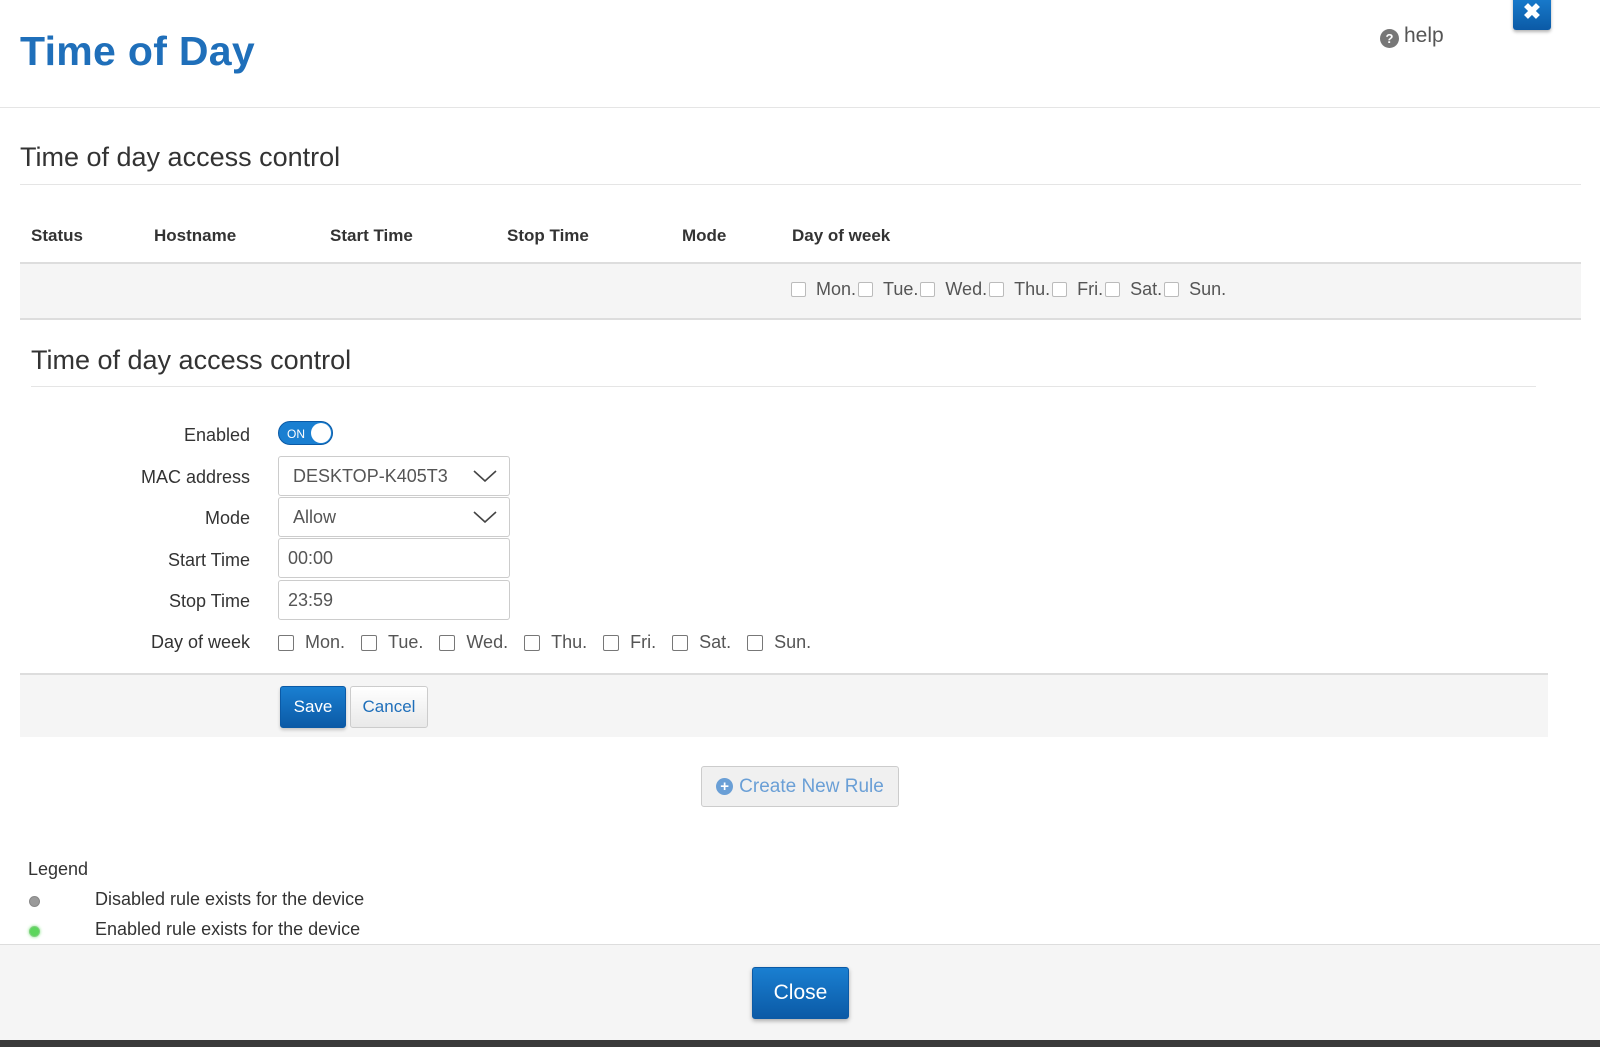 This screenshot has width=1600, height=1047. I want to click on create-new-rule-button: + Create New Rule, so click(800, 786).